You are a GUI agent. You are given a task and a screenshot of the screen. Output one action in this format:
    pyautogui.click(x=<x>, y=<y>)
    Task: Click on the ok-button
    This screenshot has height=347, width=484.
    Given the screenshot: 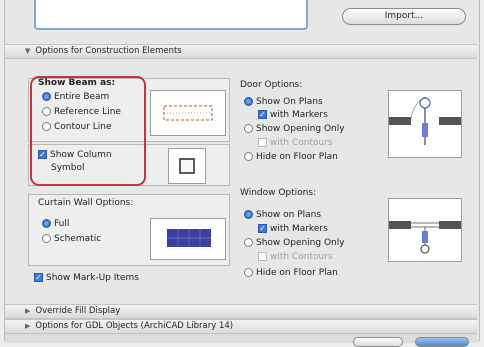 What is the action you would take?
    pyautogui.click(x=442, y=342)
    